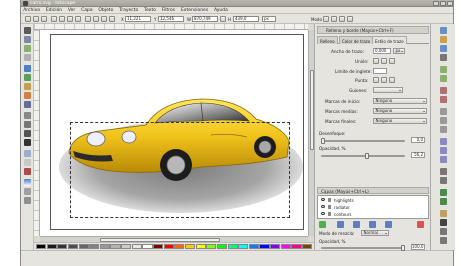  What do you see at coordinates (443, 150) in the screenshot?
I see `zoom-drawing-icon` at bounding box center [443, 150].